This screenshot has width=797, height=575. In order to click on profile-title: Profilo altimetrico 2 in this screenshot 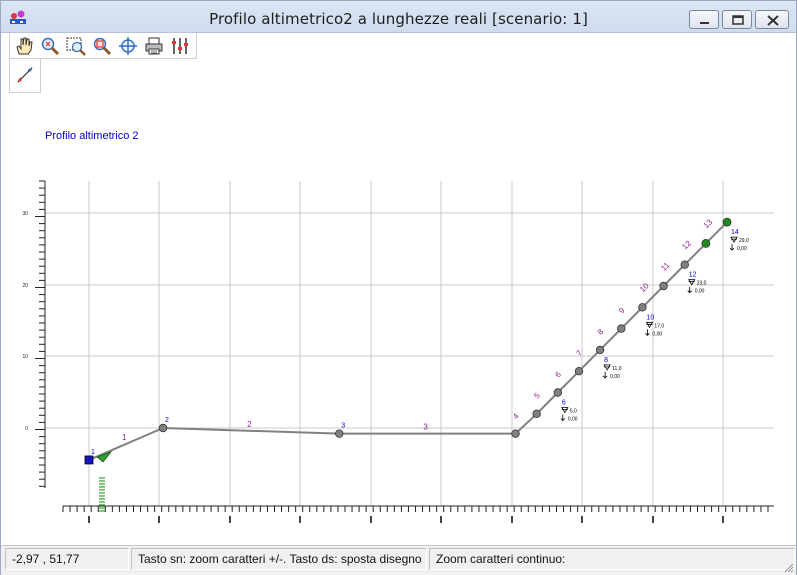, I will do `click(92, 136)`.